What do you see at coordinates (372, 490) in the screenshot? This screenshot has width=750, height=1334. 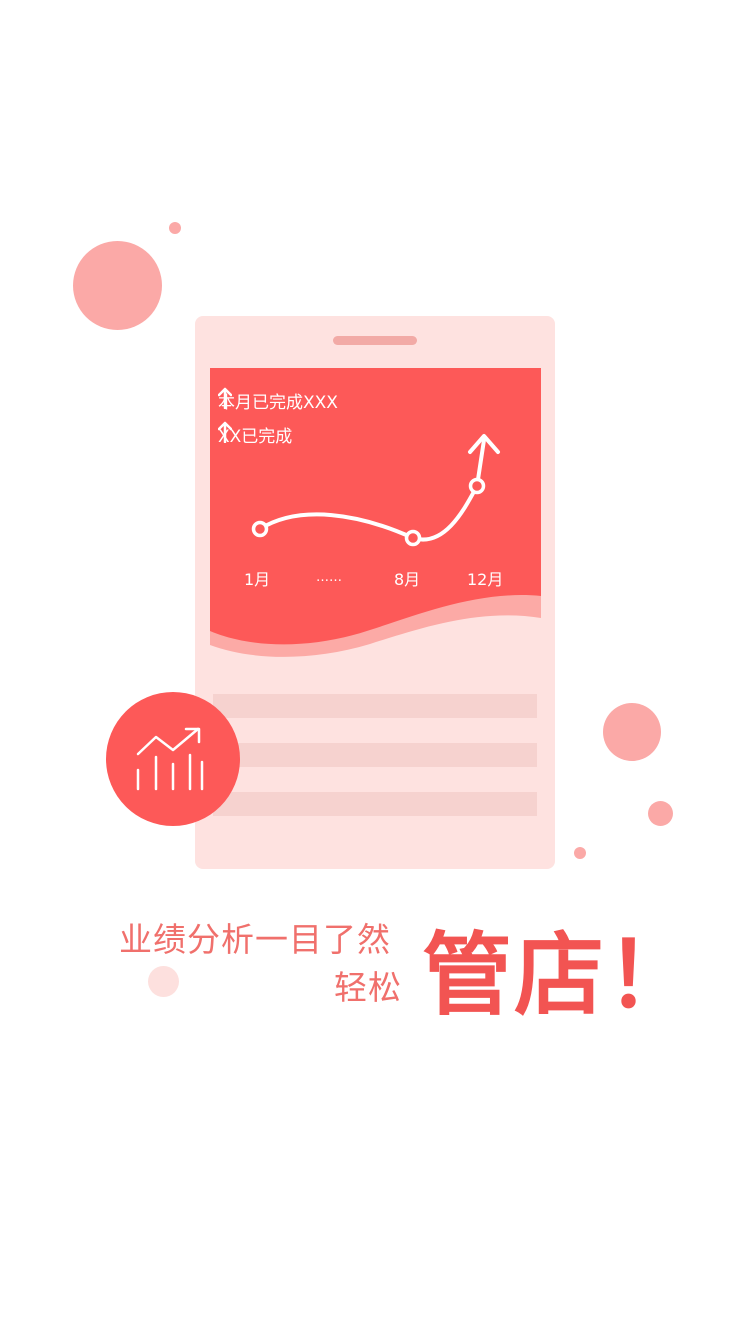 I see `trend-line` at bounding box center [372, 490].